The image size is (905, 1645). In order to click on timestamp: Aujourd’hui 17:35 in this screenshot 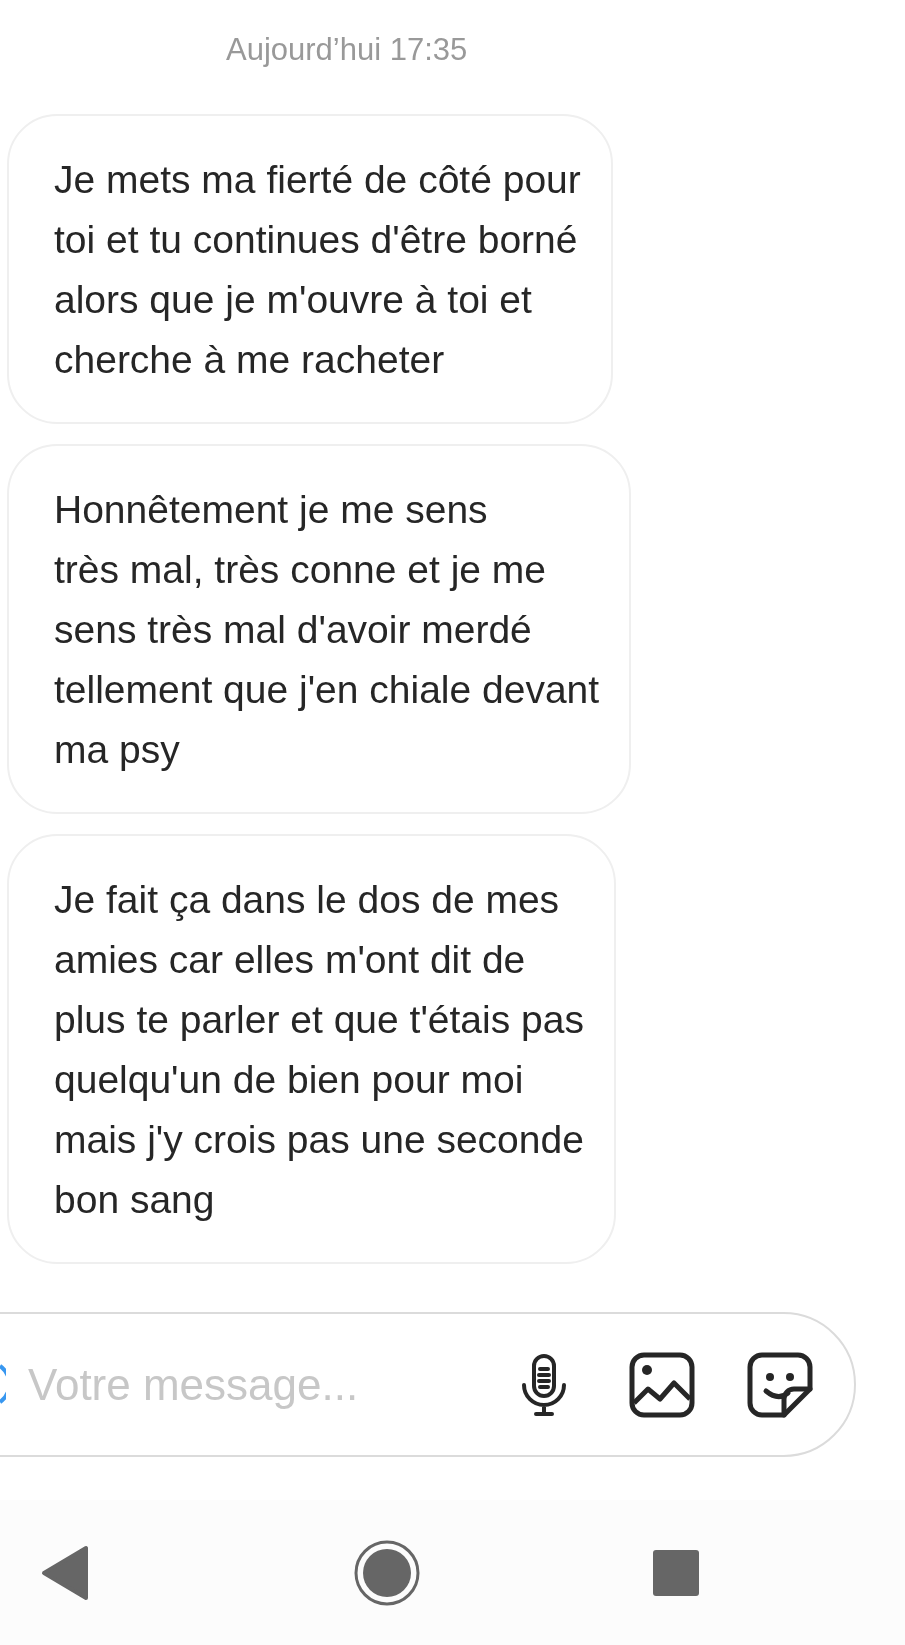, I will do `click(347, 50)`.